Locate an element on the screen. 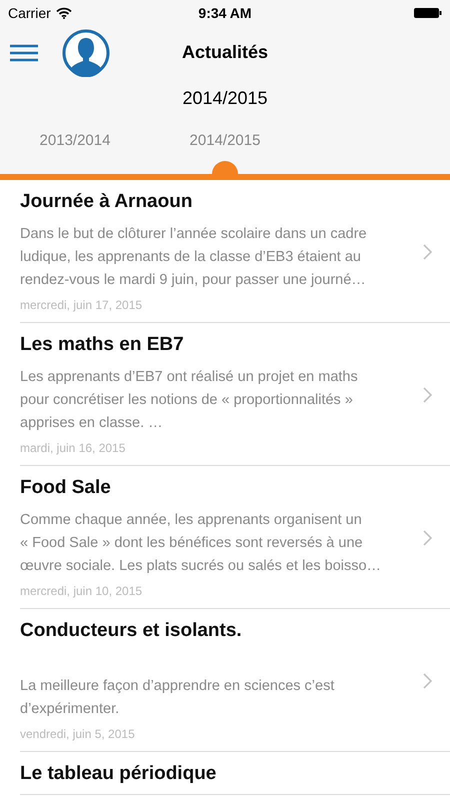 This screenshot has height=800, width=450. news-date: vendredi, juin 5, 2015 is located at coordinates (77, 734).